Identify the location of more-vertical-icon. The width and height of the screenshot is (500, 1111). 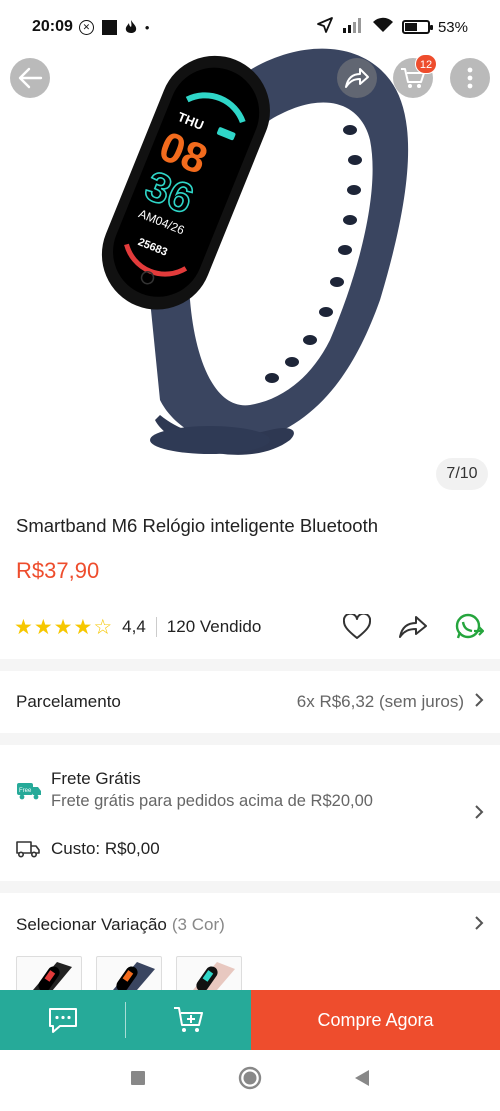
(470, 78).